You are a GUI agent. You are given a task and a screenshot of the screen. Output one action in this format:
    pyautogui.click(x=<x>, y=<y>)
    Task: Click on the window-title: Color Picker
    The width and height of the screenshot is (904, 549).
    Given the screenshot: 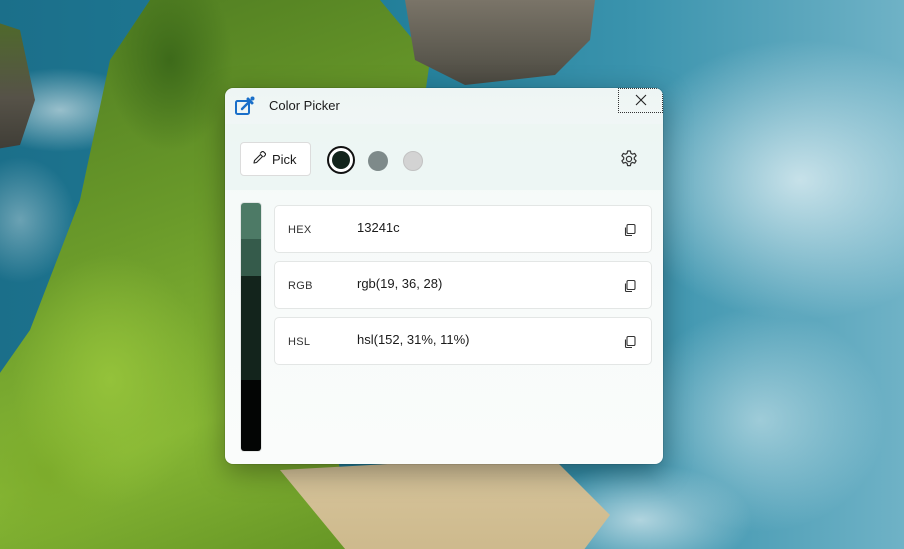 What is the action you would take?
    pyautogui.click(x=304, y=105)
    